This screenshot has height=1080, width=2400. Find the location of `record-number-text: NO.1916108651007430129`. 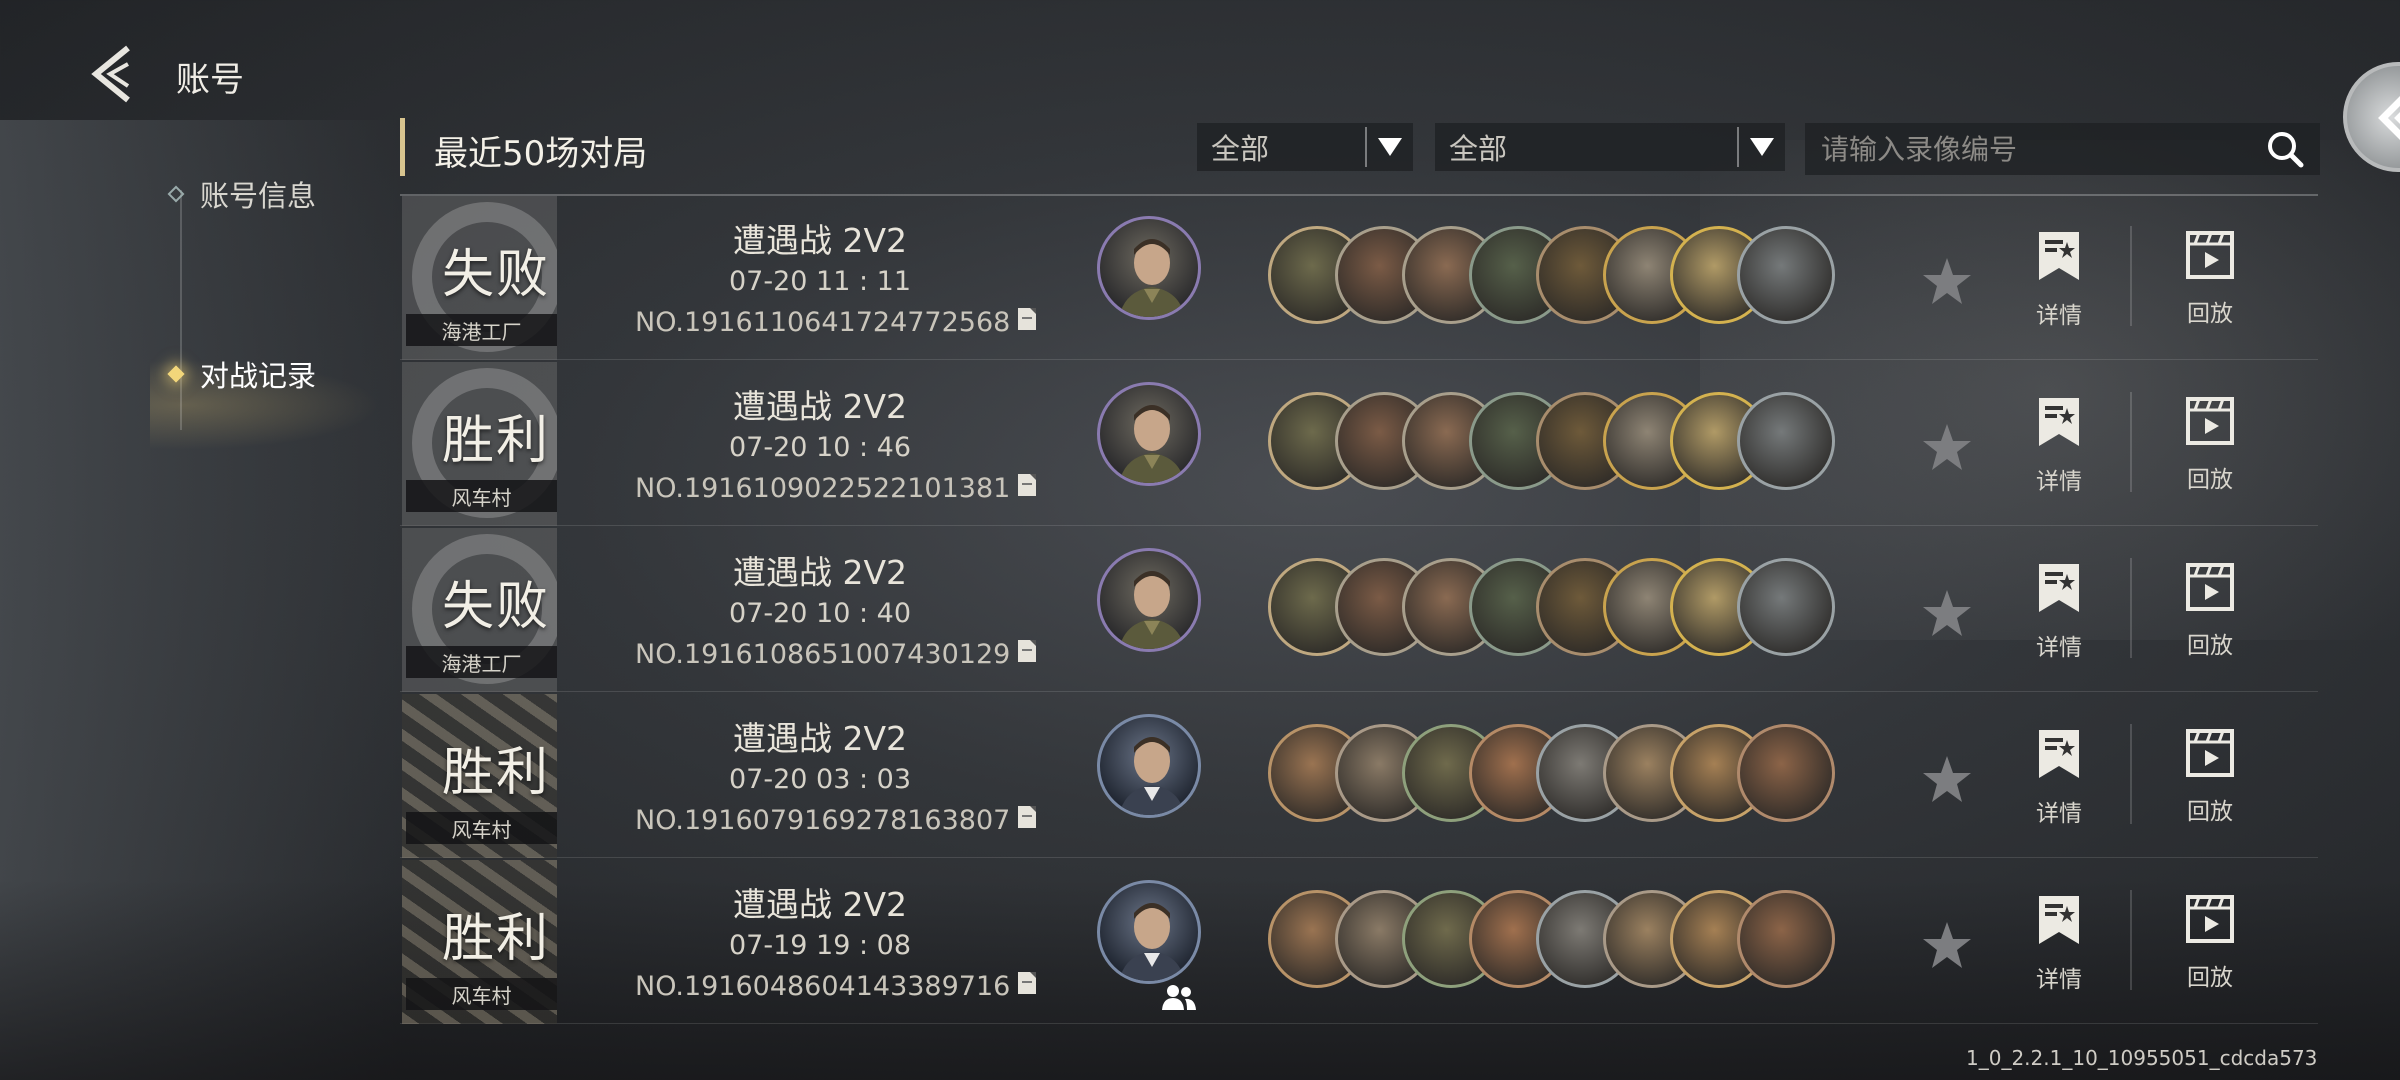

record-number-text: NO.1916108651007430129 is located at coordinates (823, 654).